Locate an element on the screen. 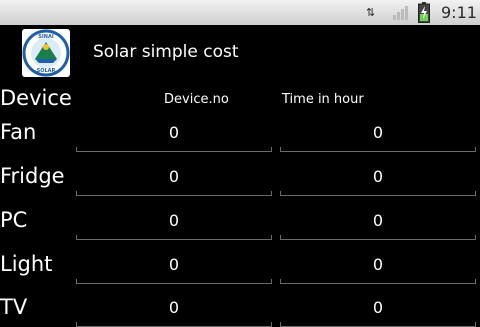 This screenshot has height=327, width=480. signal-icon is located at coordinates (400, 13).